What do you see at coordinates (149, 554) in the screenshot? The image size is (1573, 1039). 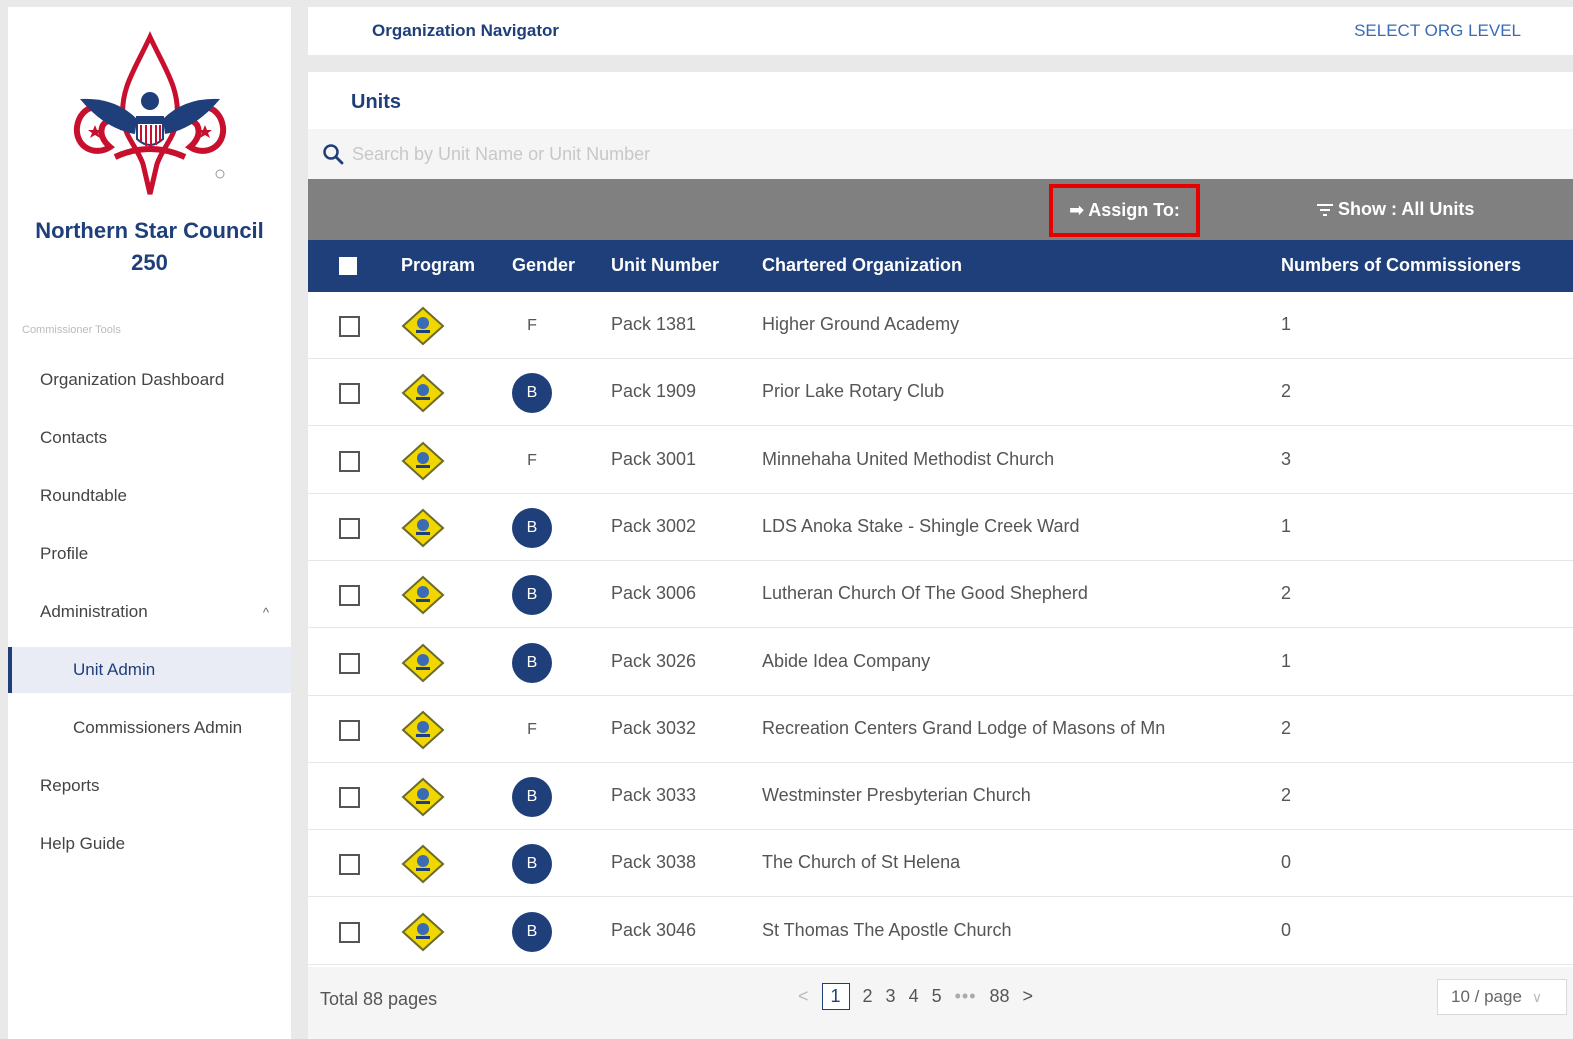 I see `sidebar-item-profile: Profile` at bounding box center [149, 554].